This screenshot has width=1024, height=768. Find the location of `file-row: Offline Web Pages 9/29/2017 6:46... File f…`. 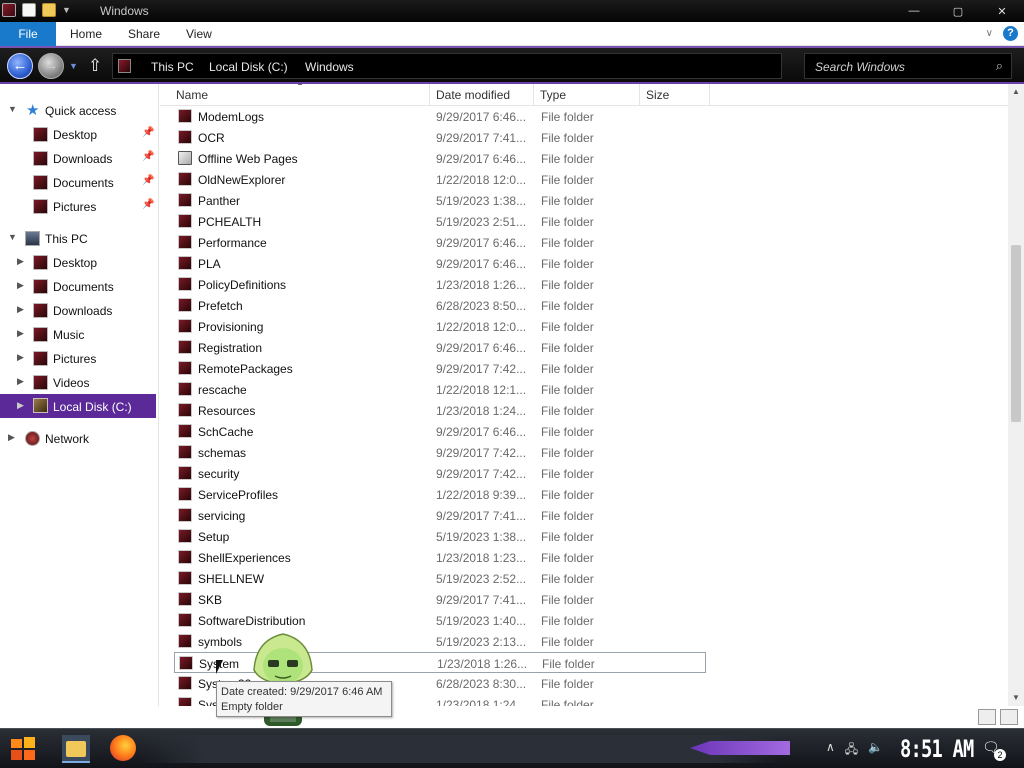

file-row: Offline Web Pages 9/29/2017 6:46... File f… is located at coordinates (440, 158).